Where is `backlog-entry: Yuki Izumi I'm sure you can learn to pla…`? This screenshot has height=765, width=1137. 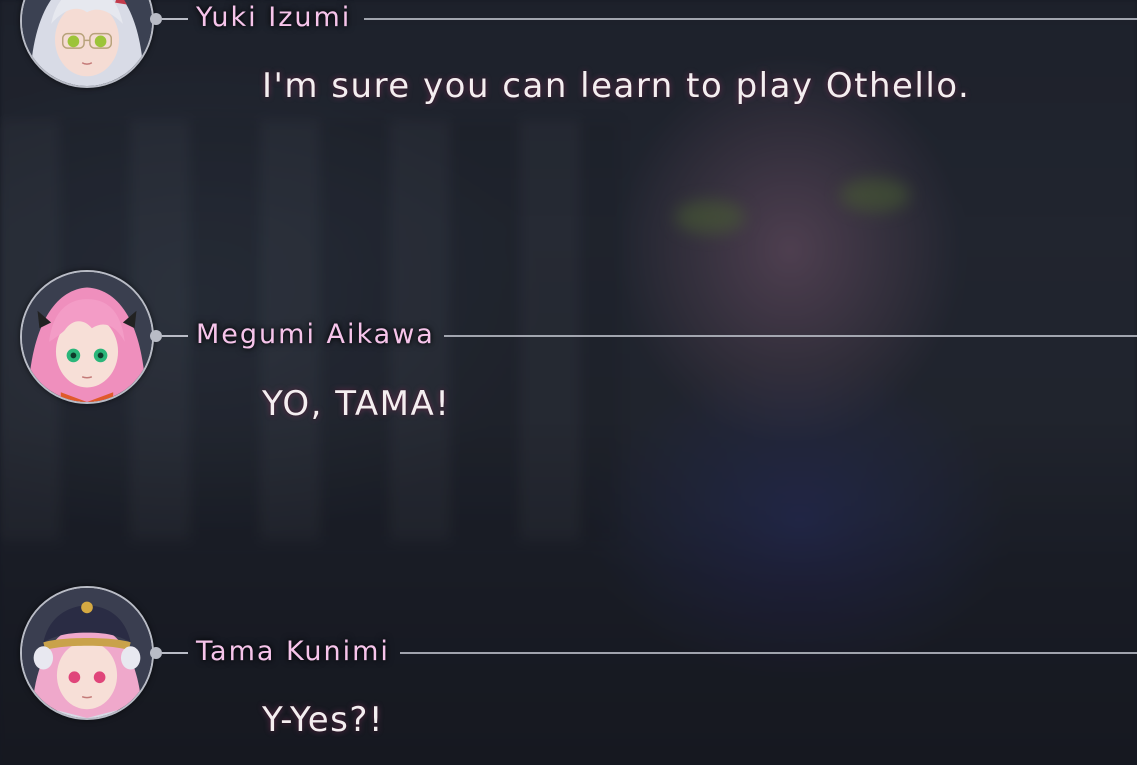
backlog-entry: Yuki Izumi I'm sure you can learn to pla… is located at coordinates (568, 53).